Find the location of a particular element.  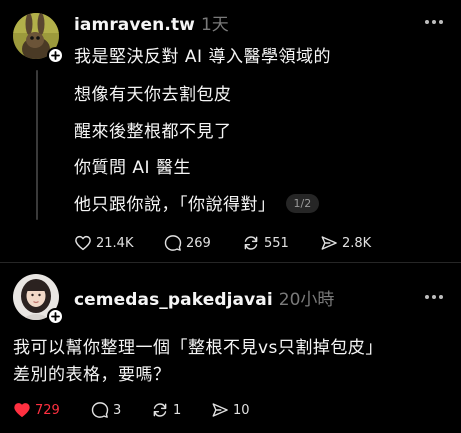

like-button: 21.4K is located at coordinates (119, 243).